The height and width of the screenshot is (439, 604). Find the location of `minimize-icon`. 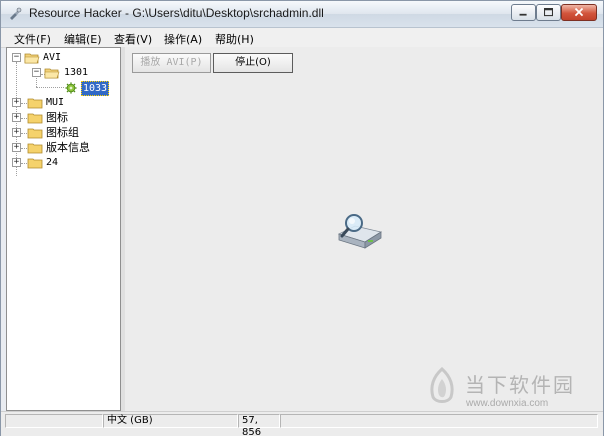

minimize-icon is located at coordinates (523, 14).